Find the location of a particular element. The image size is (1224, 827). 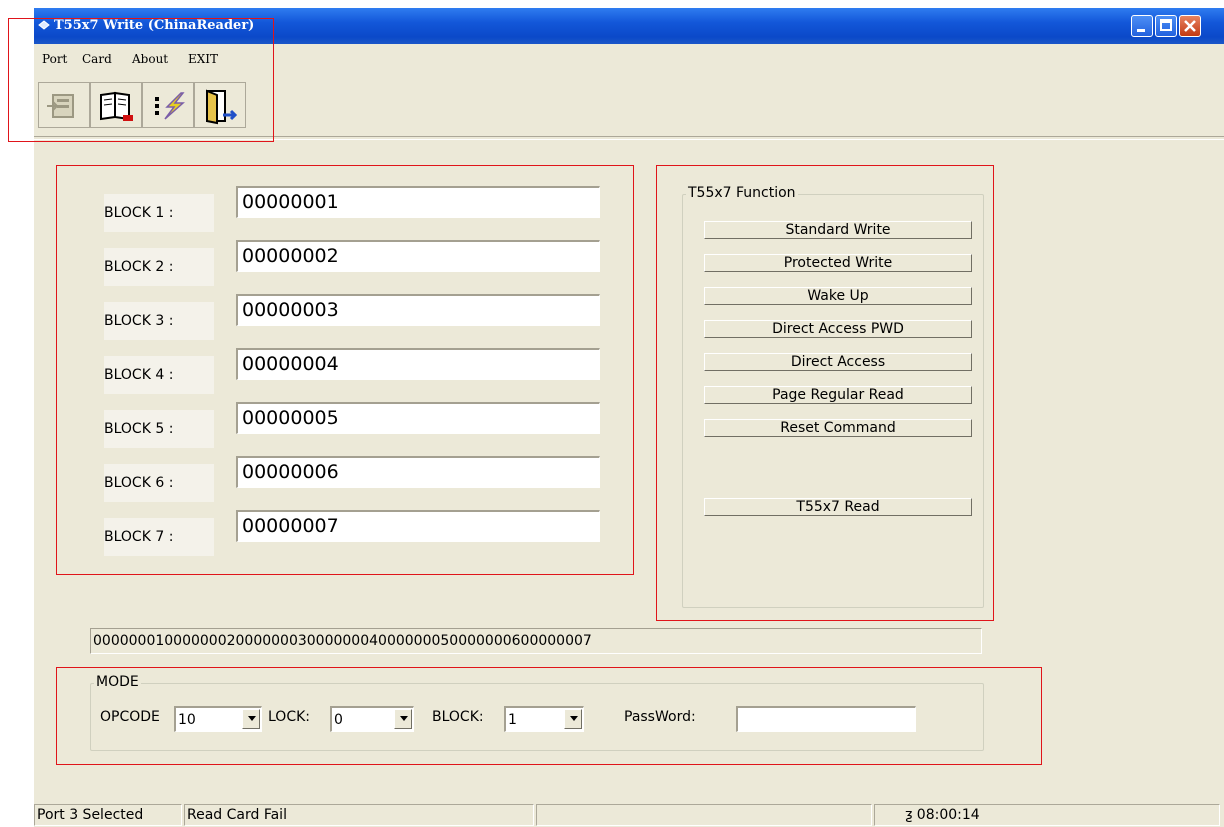

toolbar is located at coordinates (164, 103).